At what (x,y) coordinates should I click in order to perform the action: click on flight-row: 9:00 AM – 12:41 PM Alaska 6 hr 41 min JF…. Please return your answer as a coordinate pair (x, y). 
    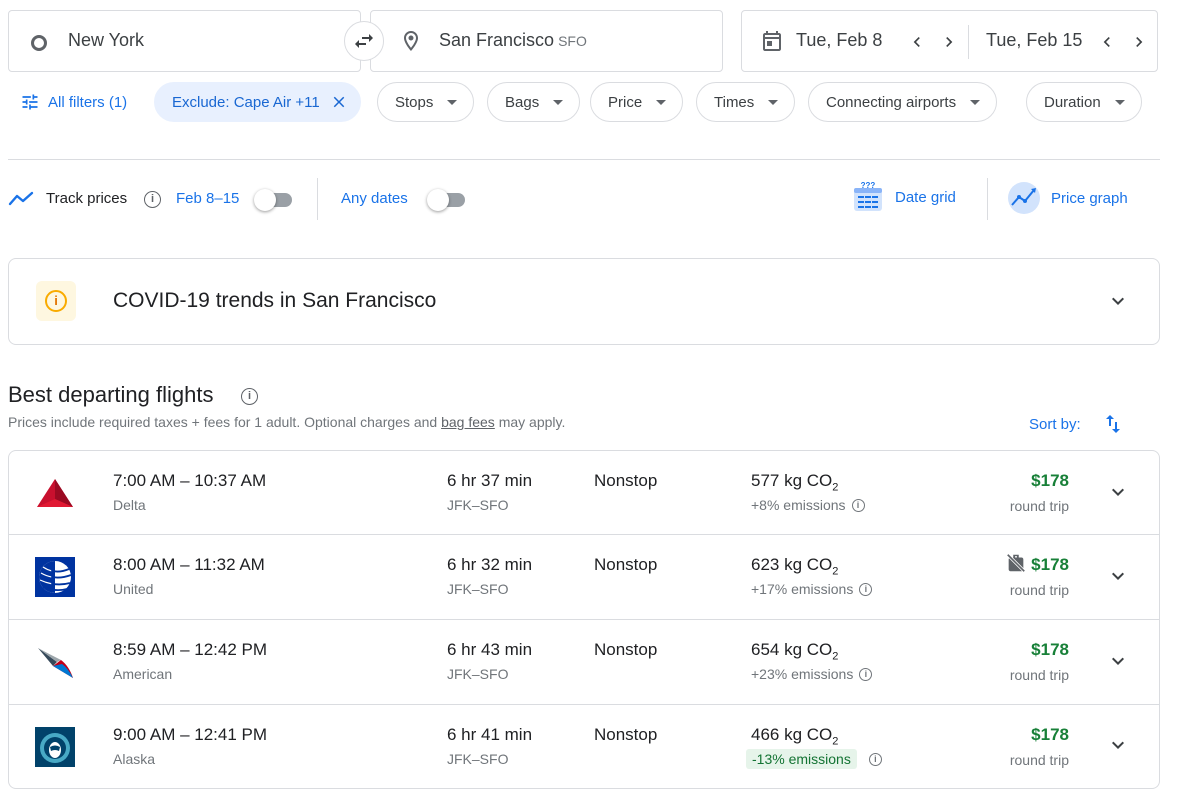
    Looking at the image, I should click on (584, 747).